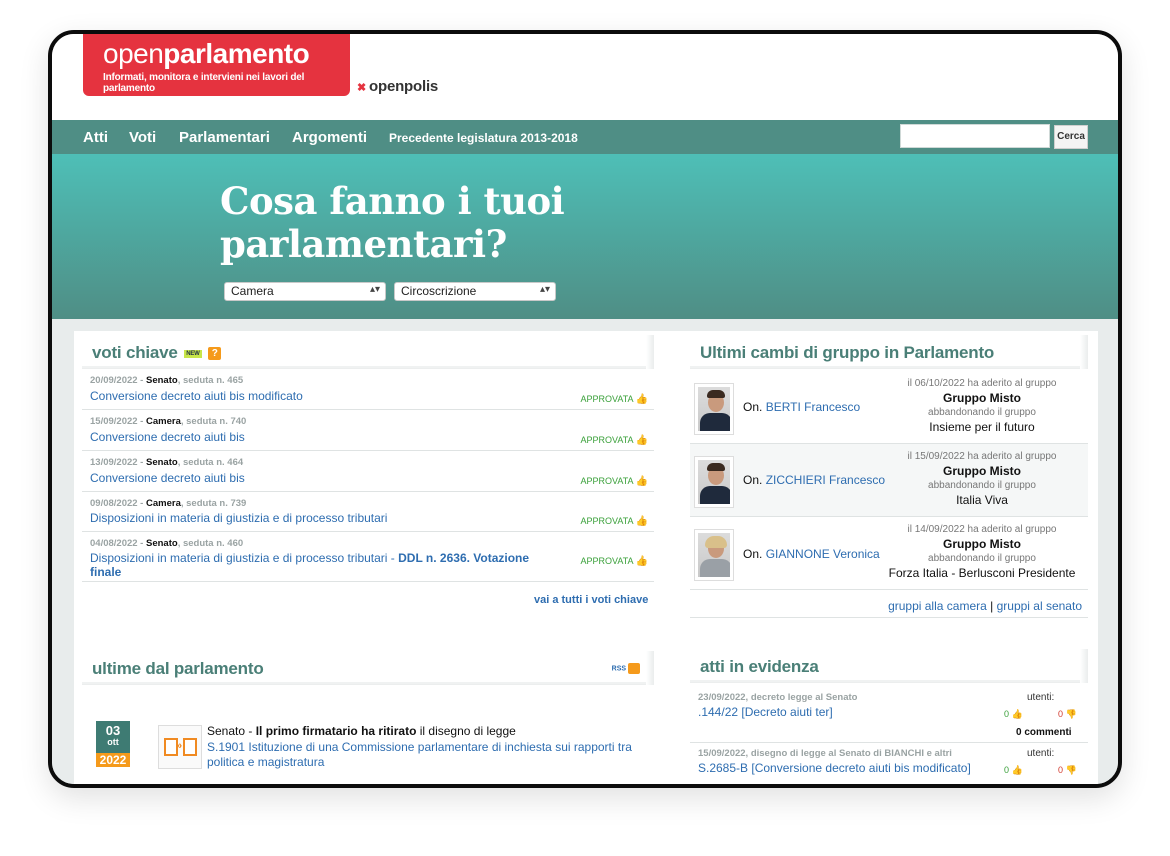  I want to click on search-button: Cerca, so click(1071, 137).